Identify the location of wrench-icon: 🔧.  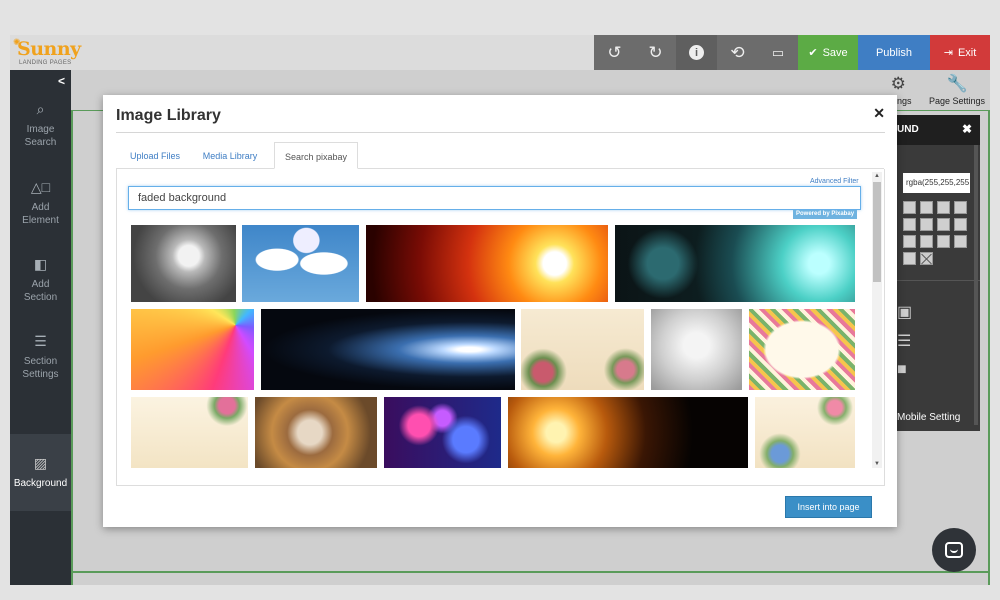
(957, 83).